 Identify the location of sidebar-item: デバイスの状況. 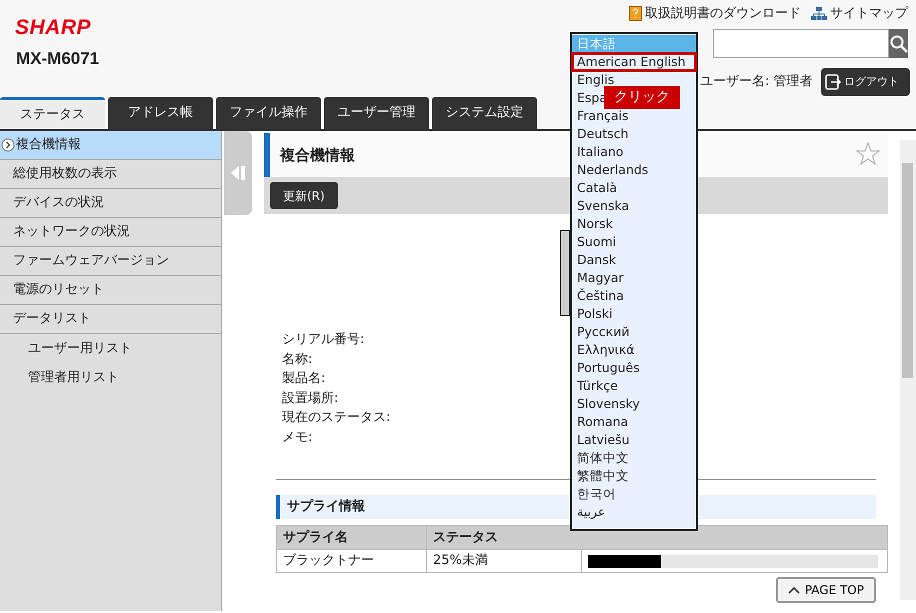
(110, 203).